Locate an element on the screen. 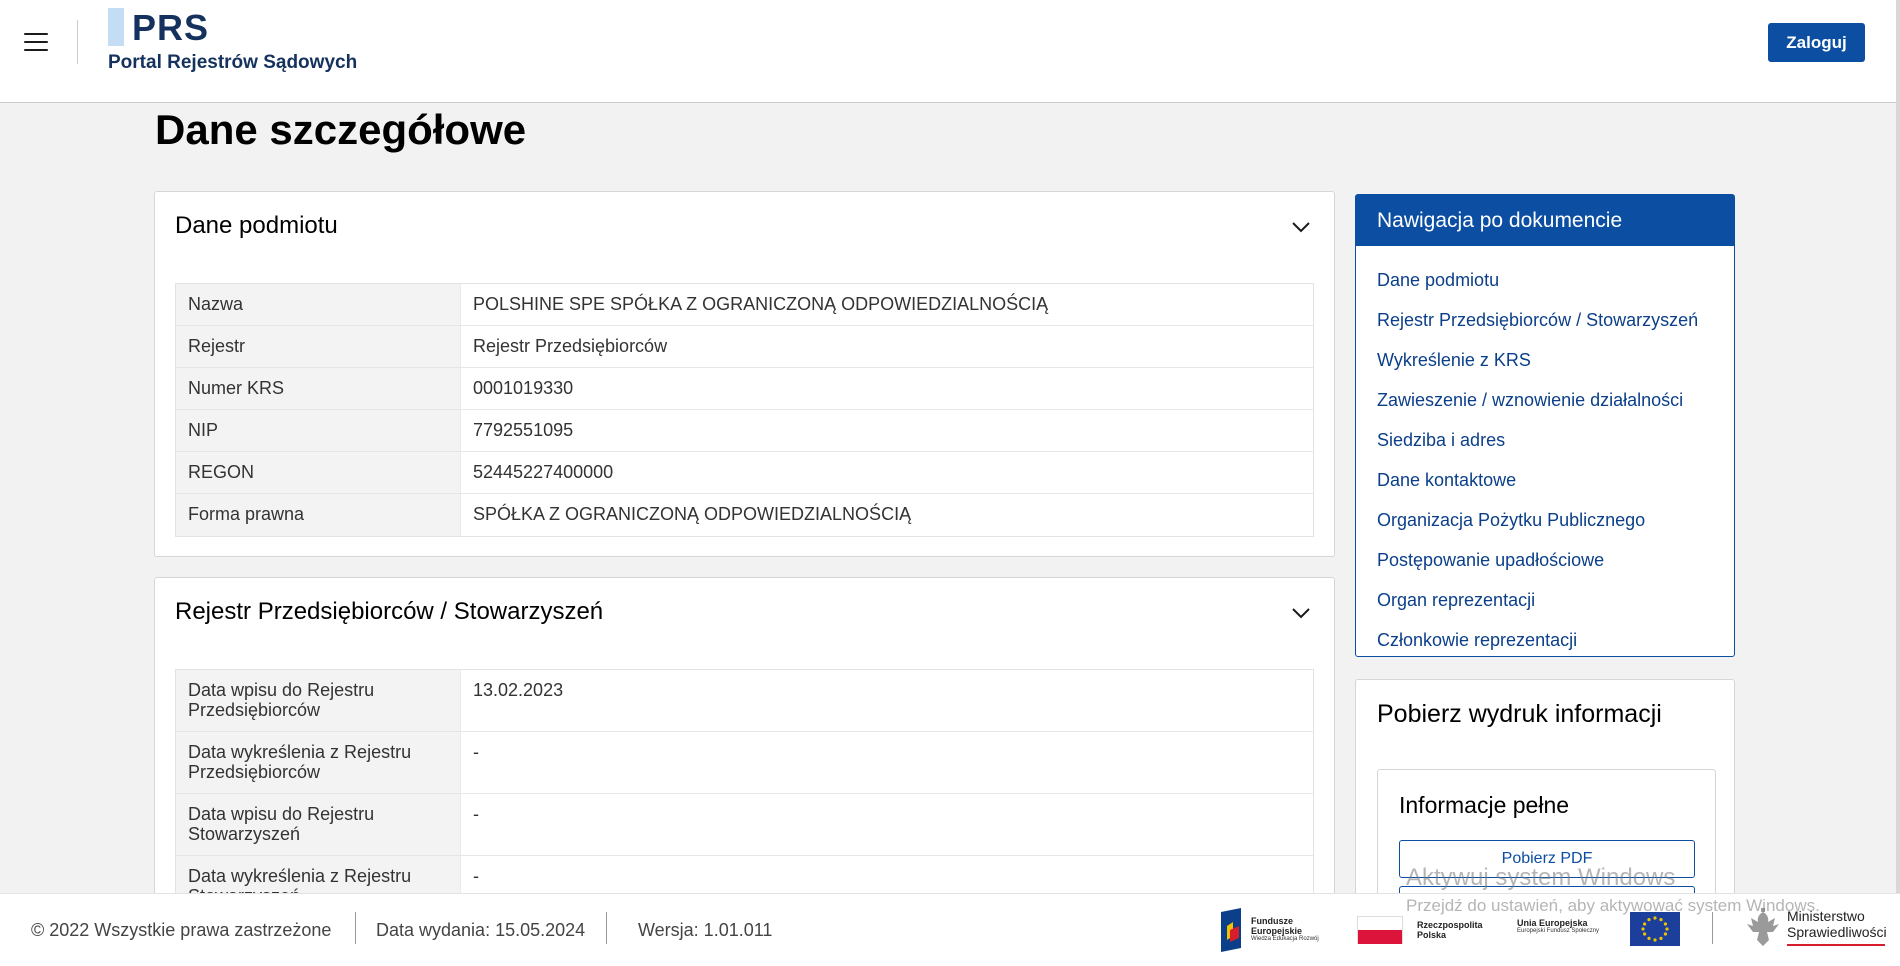 This screenshot has height=966, width=1900. row-label: NIP is located at coordinates (318, 430).